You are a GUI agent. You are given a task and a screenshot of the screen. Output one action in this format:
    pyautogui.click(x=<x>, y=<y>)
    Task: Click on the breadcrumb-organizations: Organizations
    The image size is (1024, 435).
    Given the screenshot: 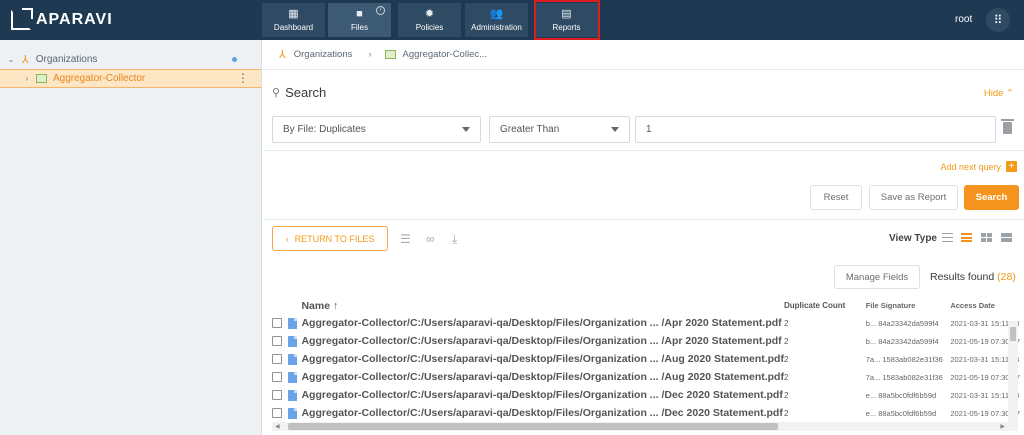 What is the action you would take?
    pyautogui.click(x=323, y=54)
    